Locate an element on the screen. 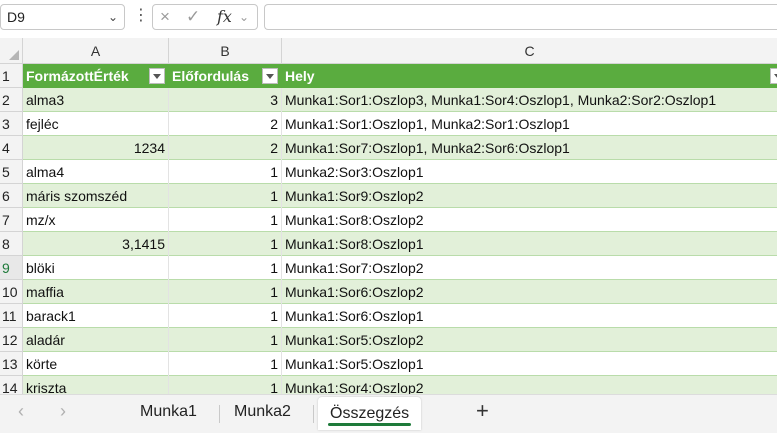  cell-location: Munka1:Sor7:Oszlop1, Munka2:Sor6:Oszlop1 is located at coordinates (529, 148).